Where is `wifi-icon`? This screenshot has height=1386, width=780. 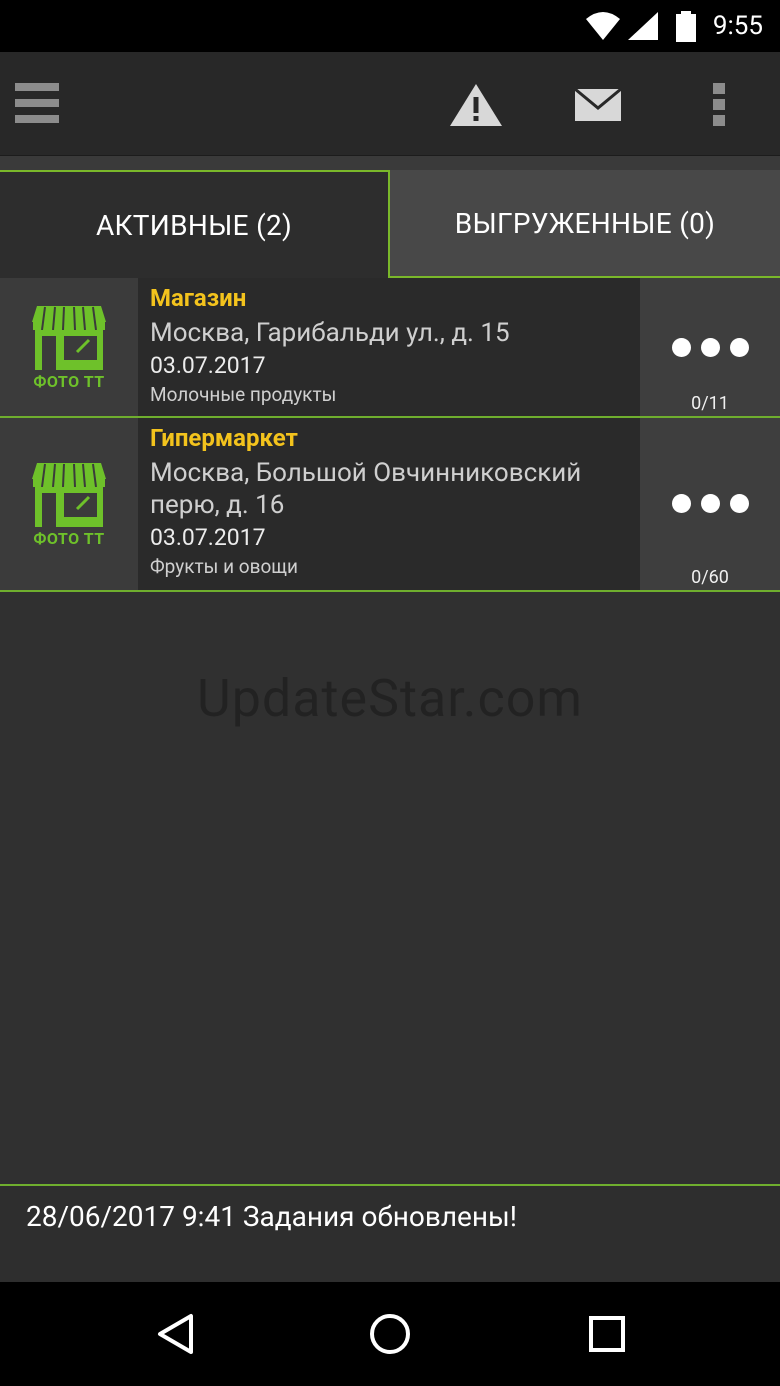
wifi-icon is located at coordinates (603, 28).